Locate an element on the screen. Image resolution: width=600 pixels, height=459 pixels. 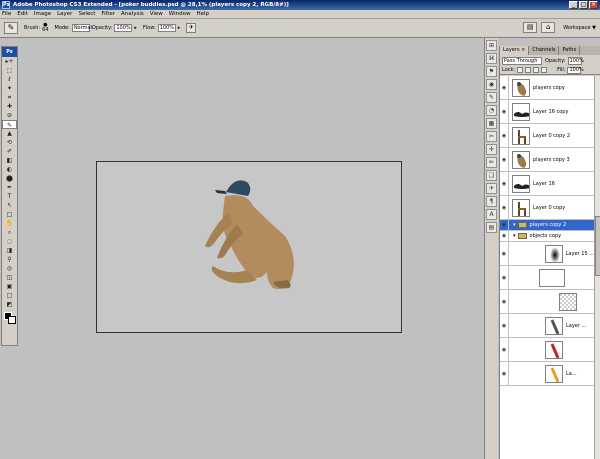
dock-panel-6-icon: ▦ is located at coordinates (491, 123).